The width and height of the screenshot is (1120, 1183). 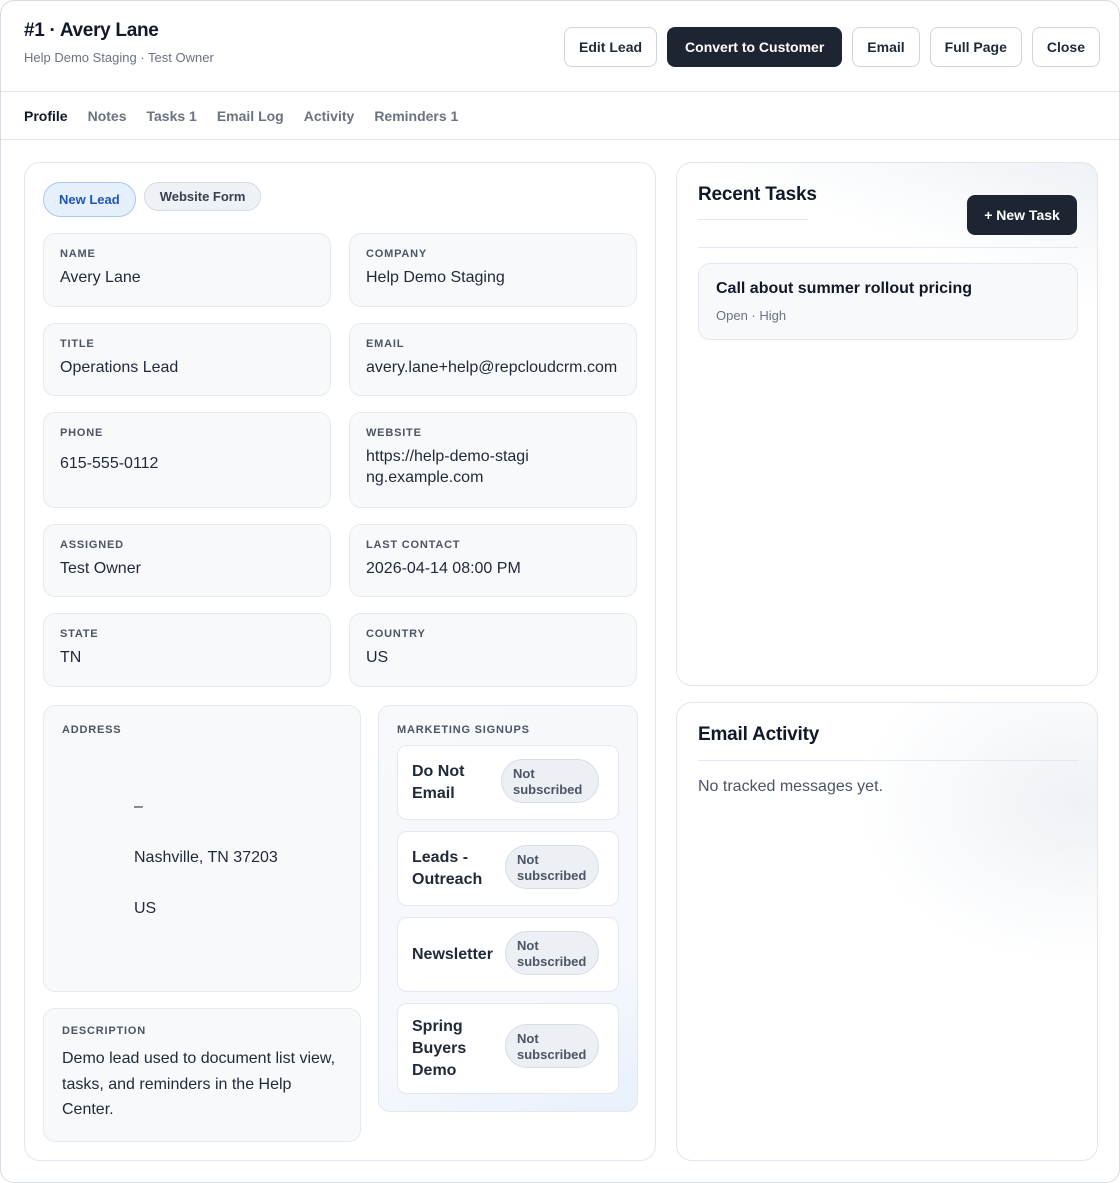 I want to click on new-task-button: + New Task, so click(x=1022, y=215).